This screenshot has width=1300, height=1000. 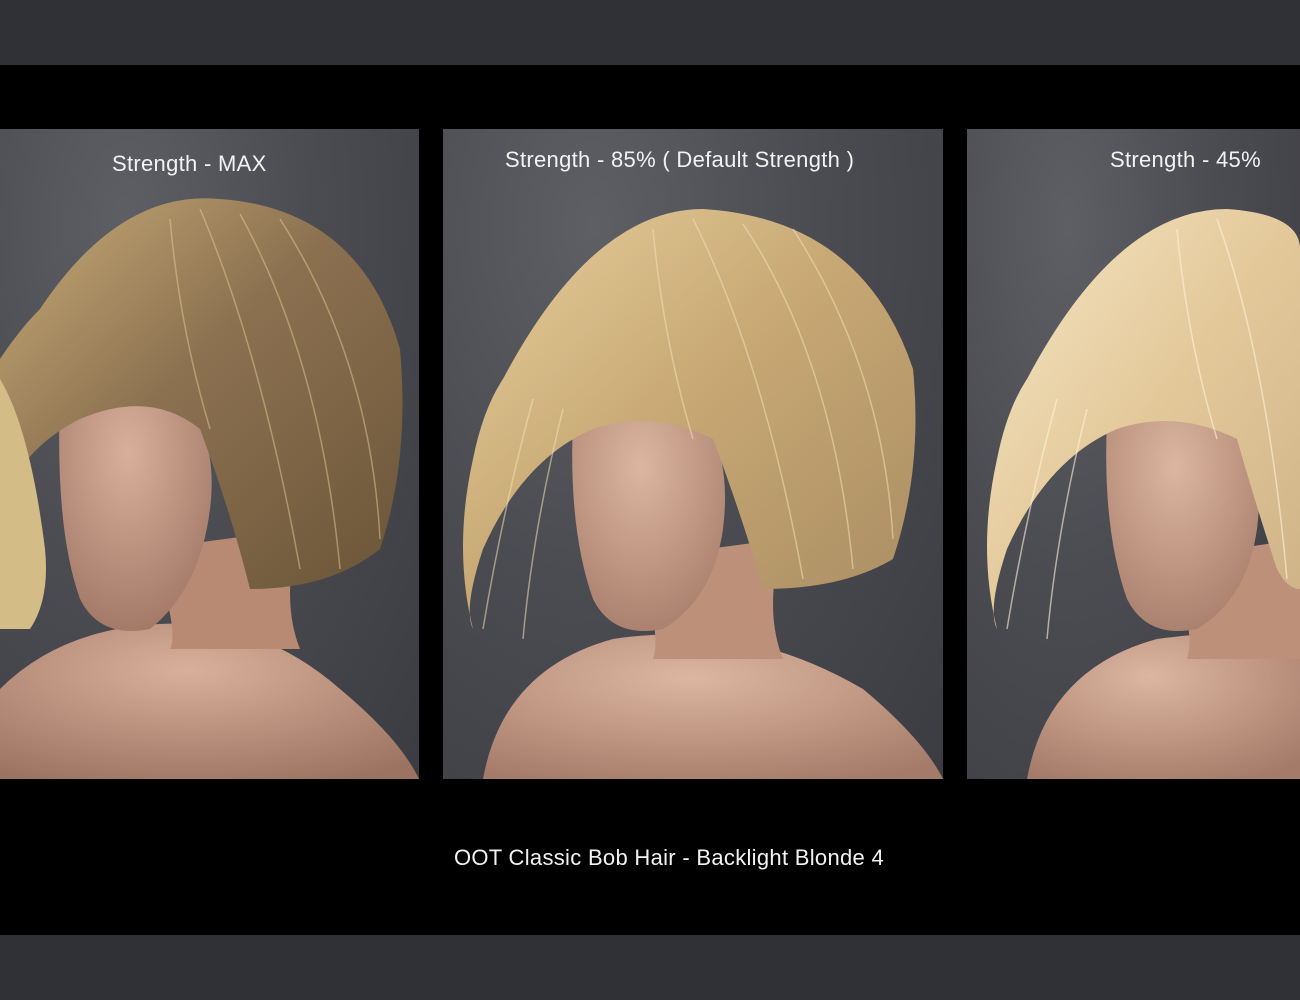 I want to click on bottom-band, so click(x=650, y=967).